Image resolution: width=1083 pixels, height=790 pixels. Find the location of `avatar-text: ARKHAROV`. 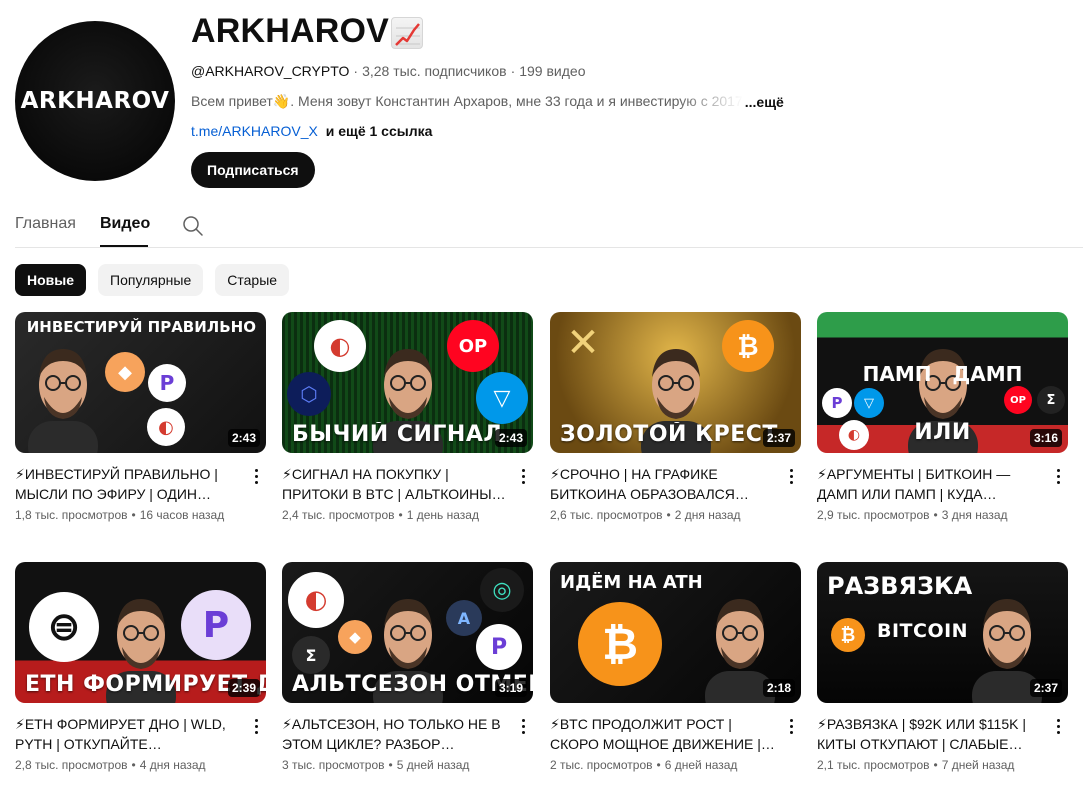

avatar-text: ARKHAROV is located at coordinates (95, 101).